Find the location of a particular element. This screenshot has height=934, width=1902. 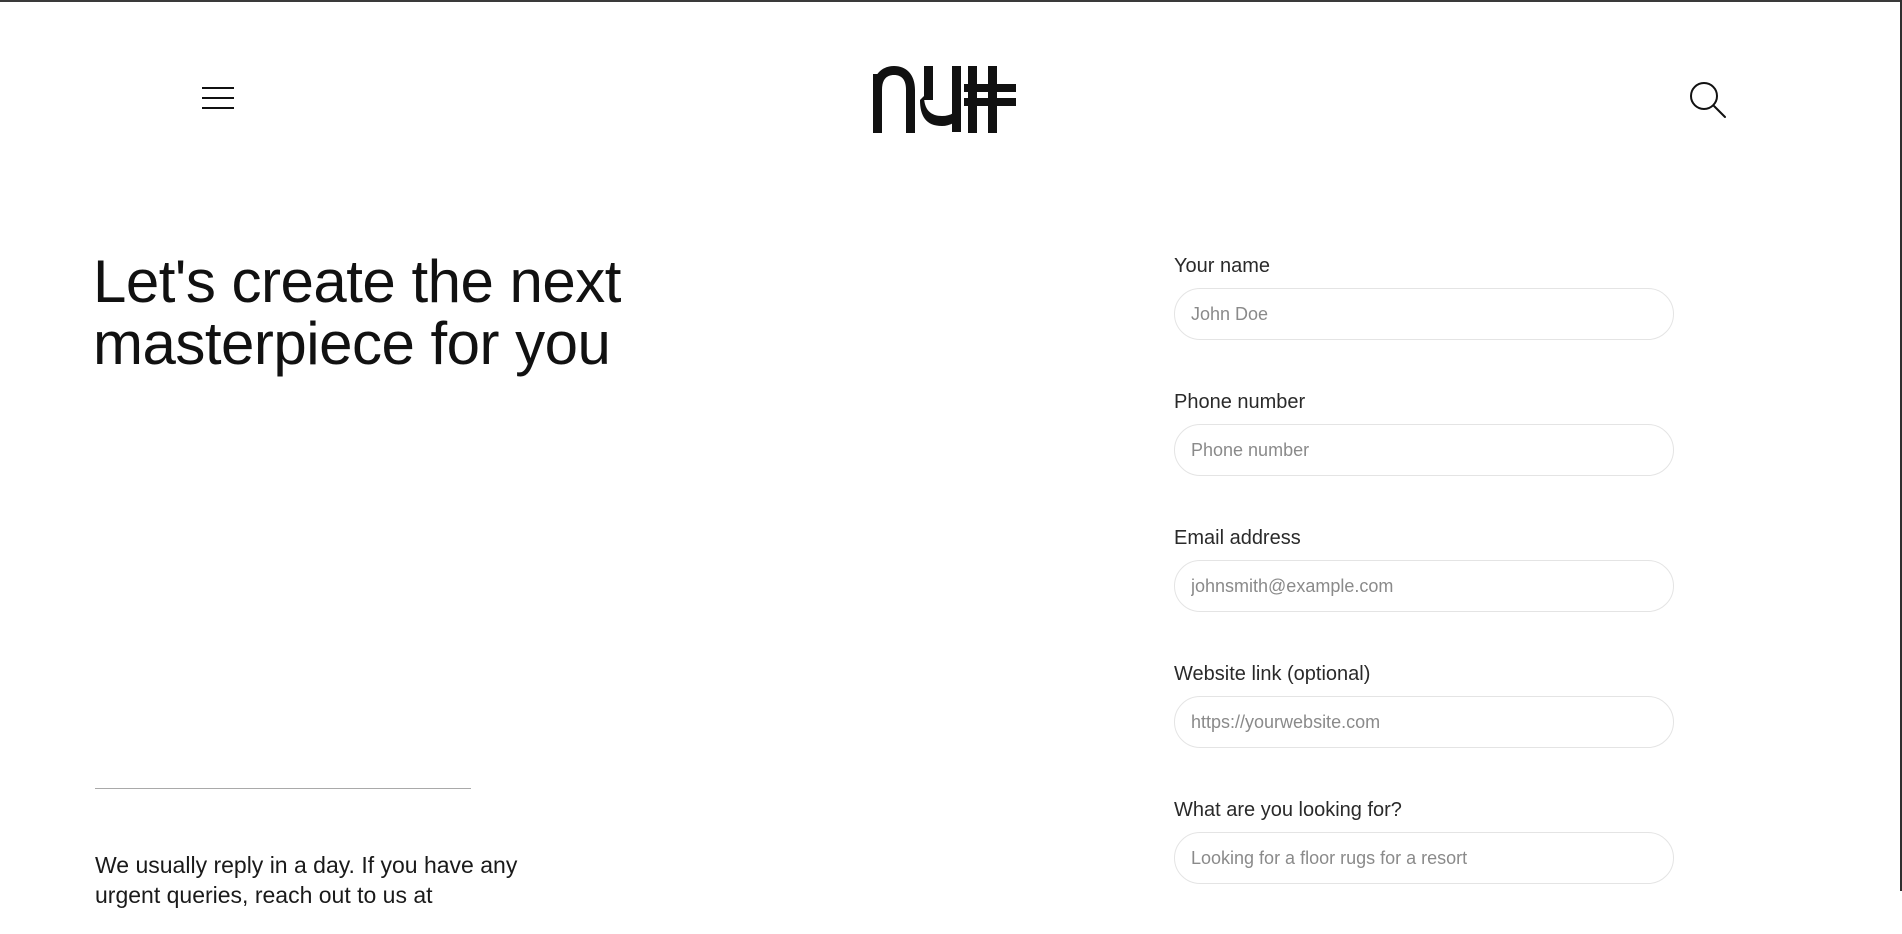

brand-logo: neyt is located at coordinates (945, 98).